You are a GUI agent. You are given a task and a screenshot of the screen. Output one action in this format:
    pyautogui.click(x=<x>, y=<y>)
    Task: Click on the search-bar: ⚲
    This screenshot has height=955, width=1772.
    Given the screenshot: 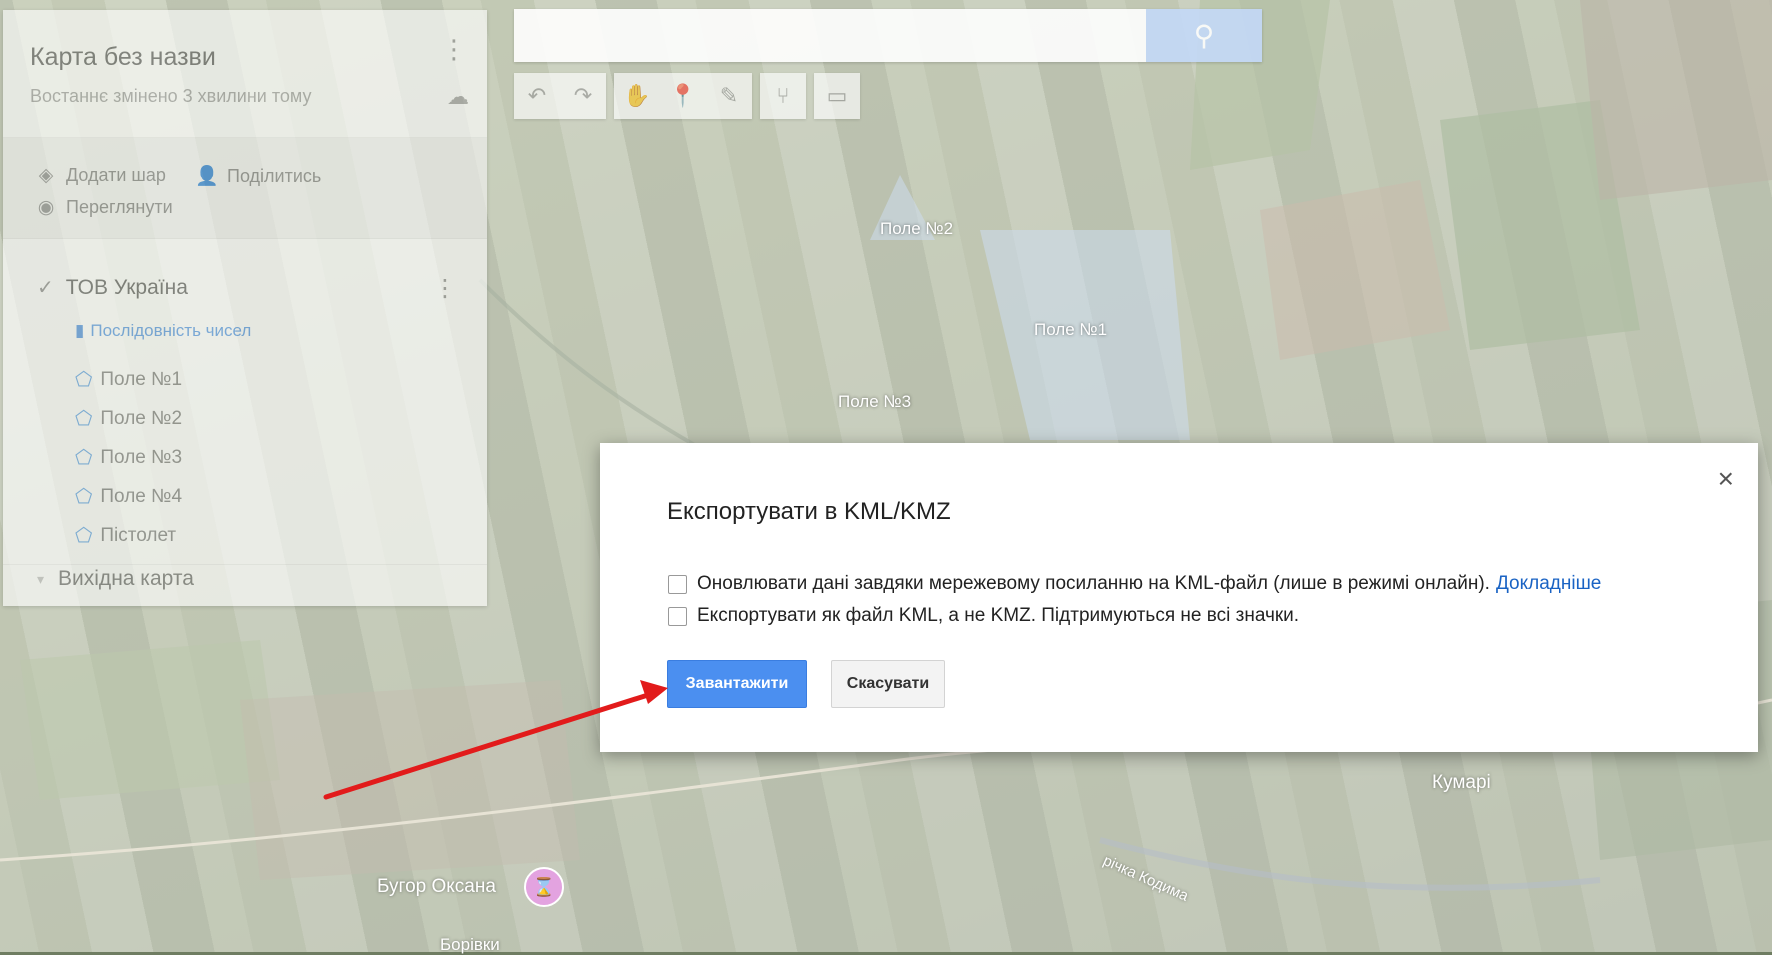 What is the action you would take?
    pyautogui.click(x=888, y=35)
    